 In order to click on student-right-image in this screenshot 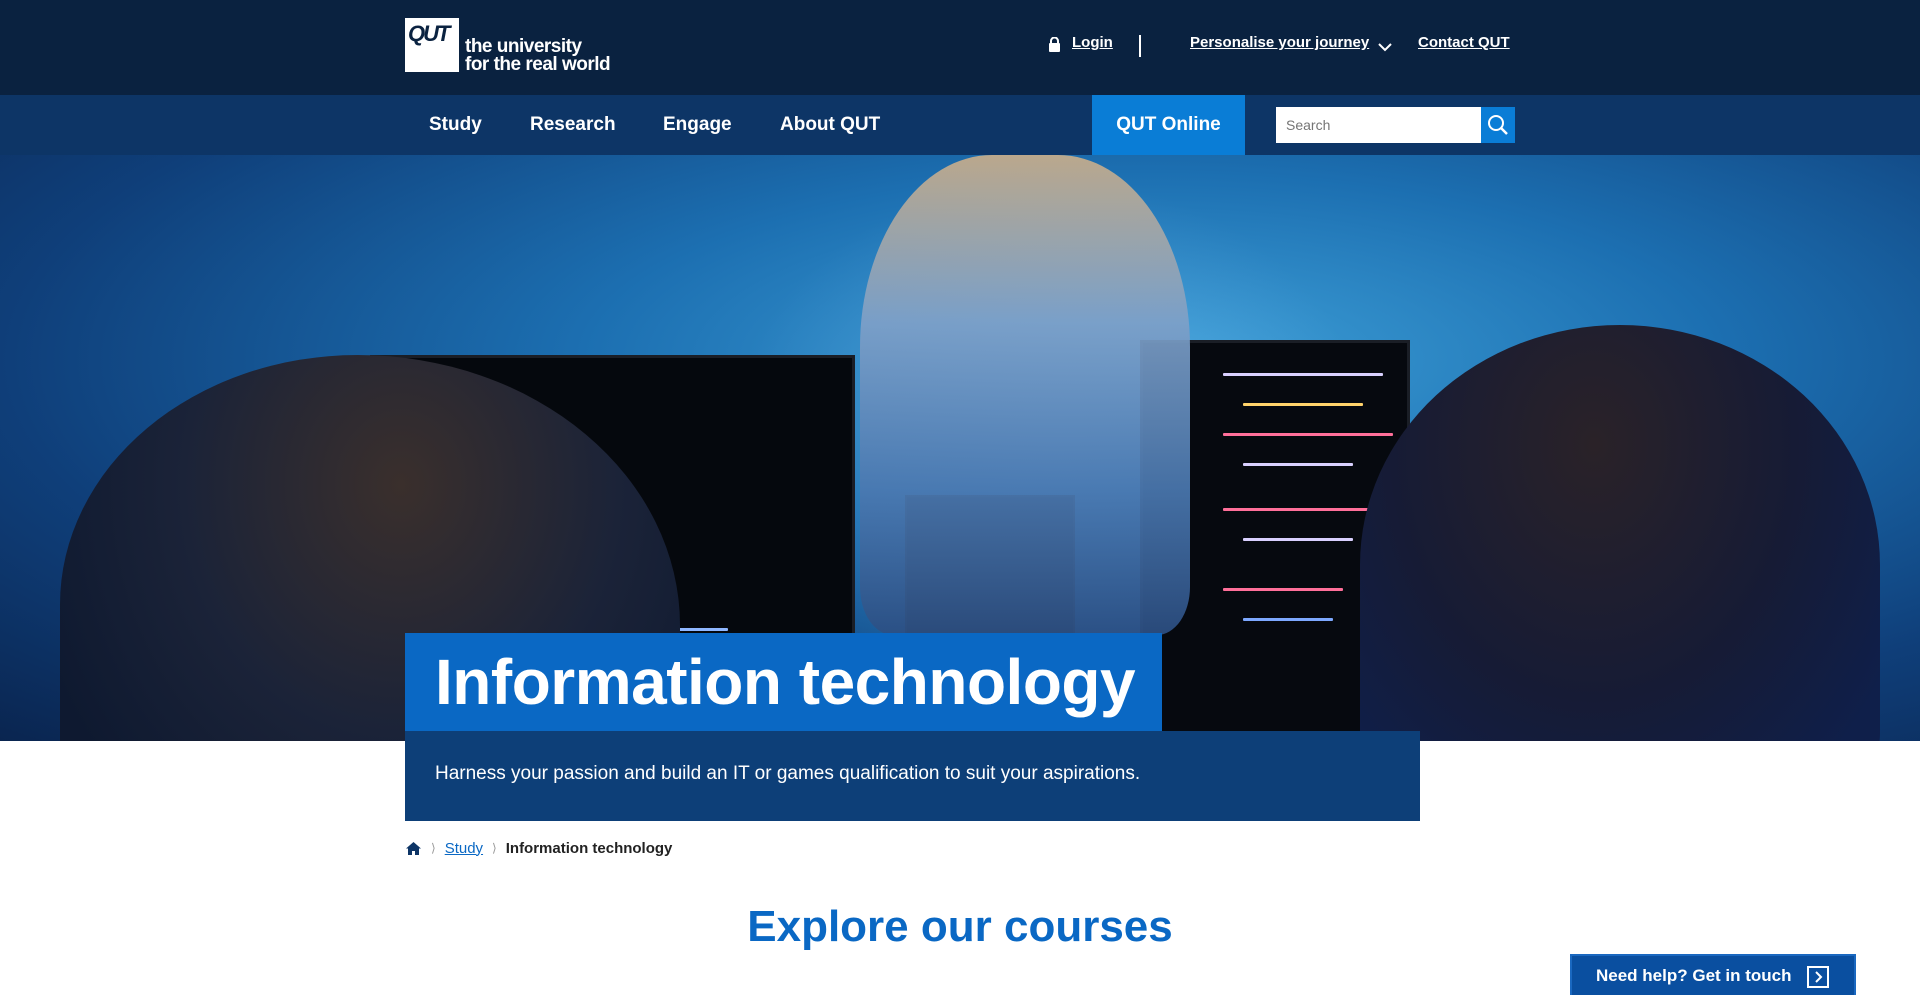, I will do `click(1620, 533)`.